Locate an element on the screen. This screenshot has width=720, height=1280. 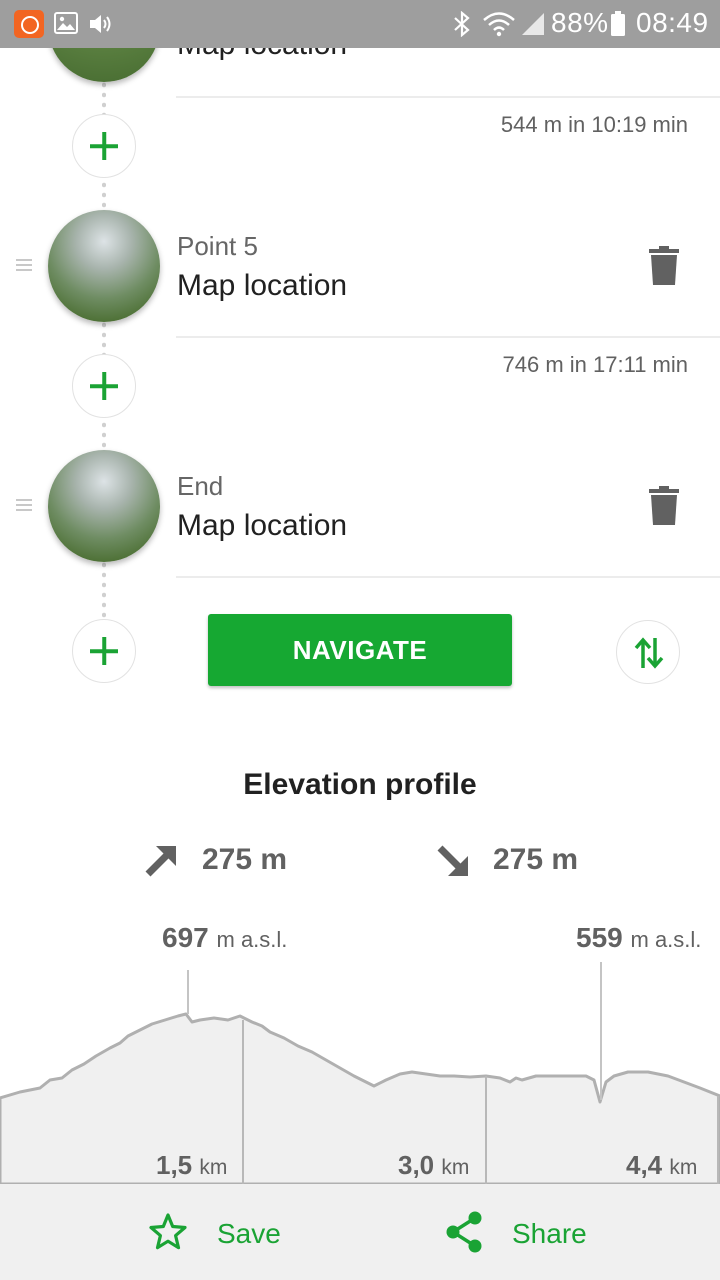
total-ascent: 275 m is located at coordinates (245, 859).